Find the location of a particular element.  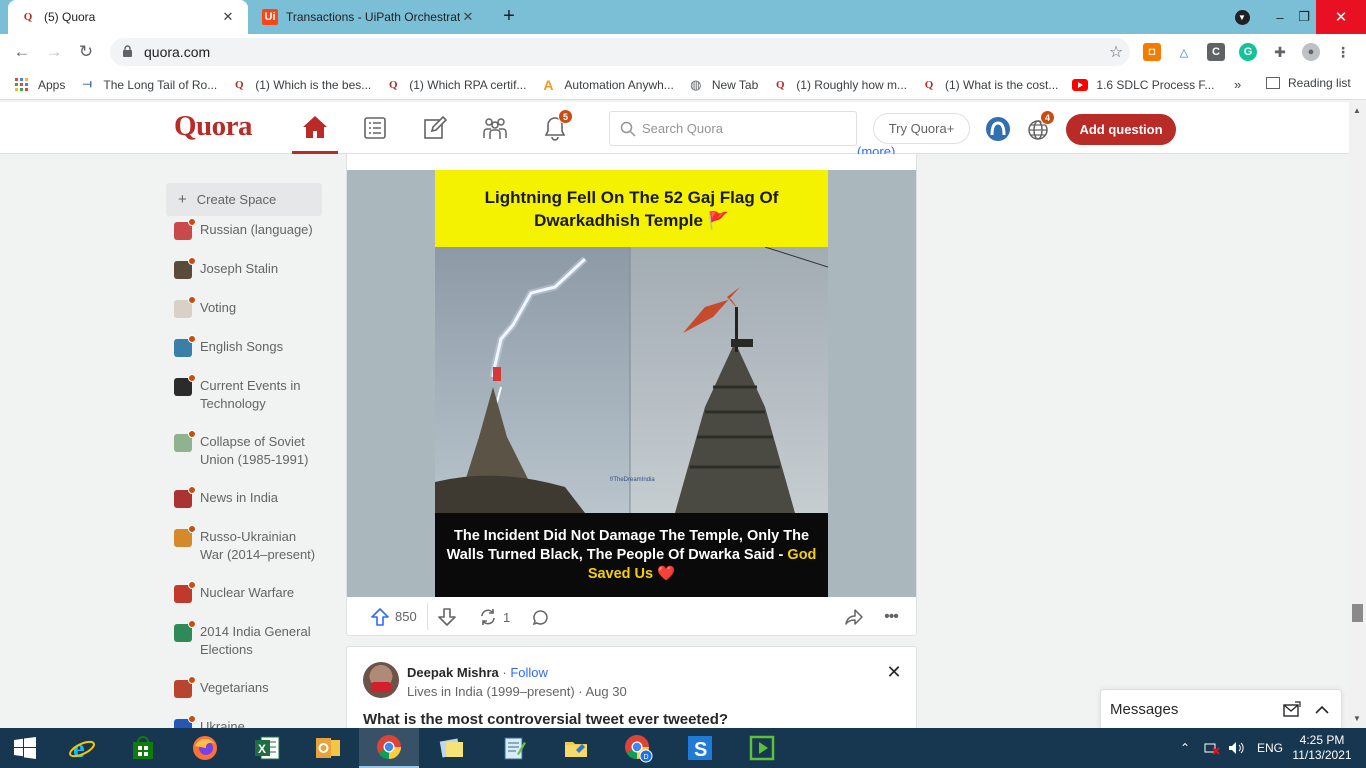

excel-icon: X is located at coordinates (267, 748).